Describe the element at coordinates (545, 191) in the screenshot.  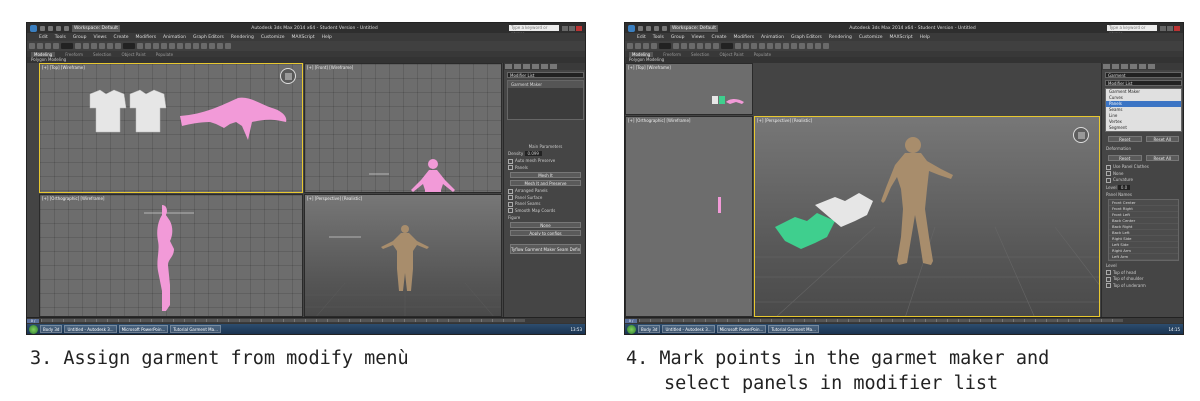
I see `arranged-panels-check: Arranged Panels` at that location.